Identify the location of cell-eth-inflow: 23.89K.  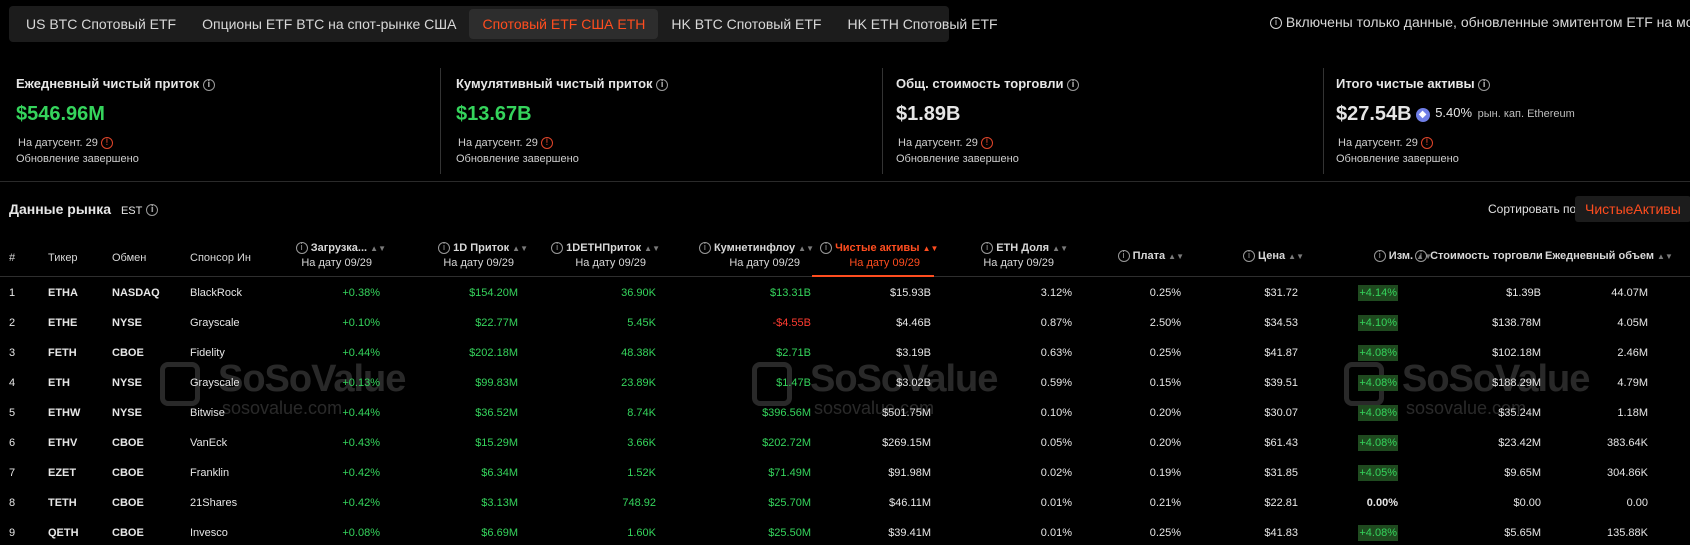
(638, 383).